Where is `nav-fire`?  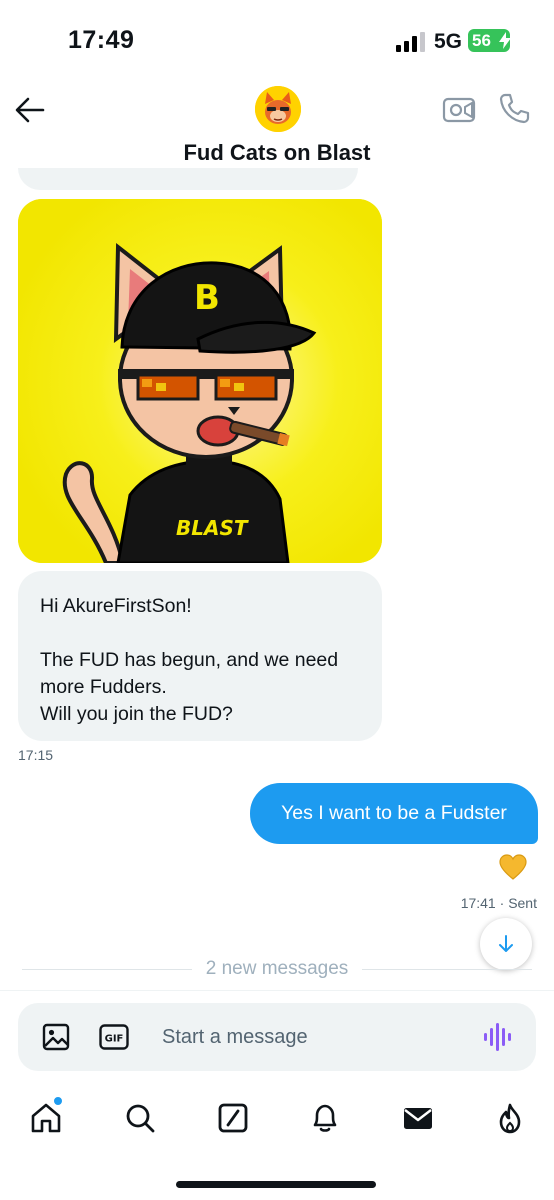
nav-fire is located at coordinates (510, 1118).